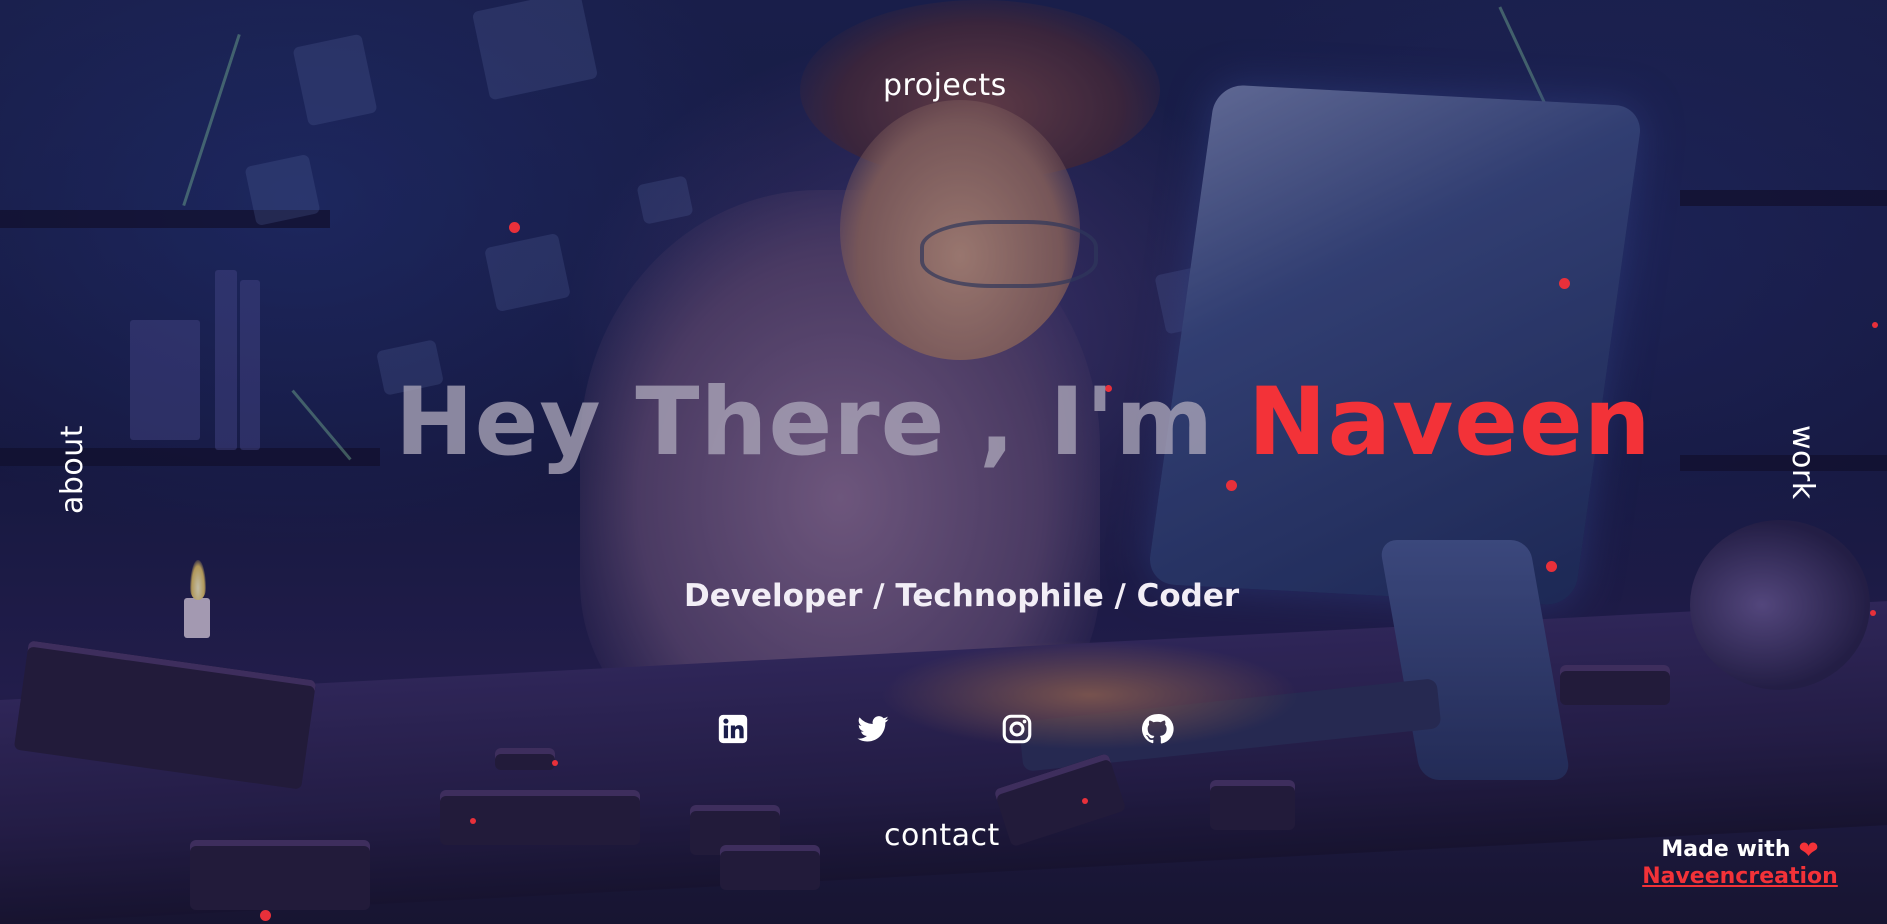 The width and height of the screenshot is (1887, 924). I want to click on nav-projects-link: projects, so click(945, 85).